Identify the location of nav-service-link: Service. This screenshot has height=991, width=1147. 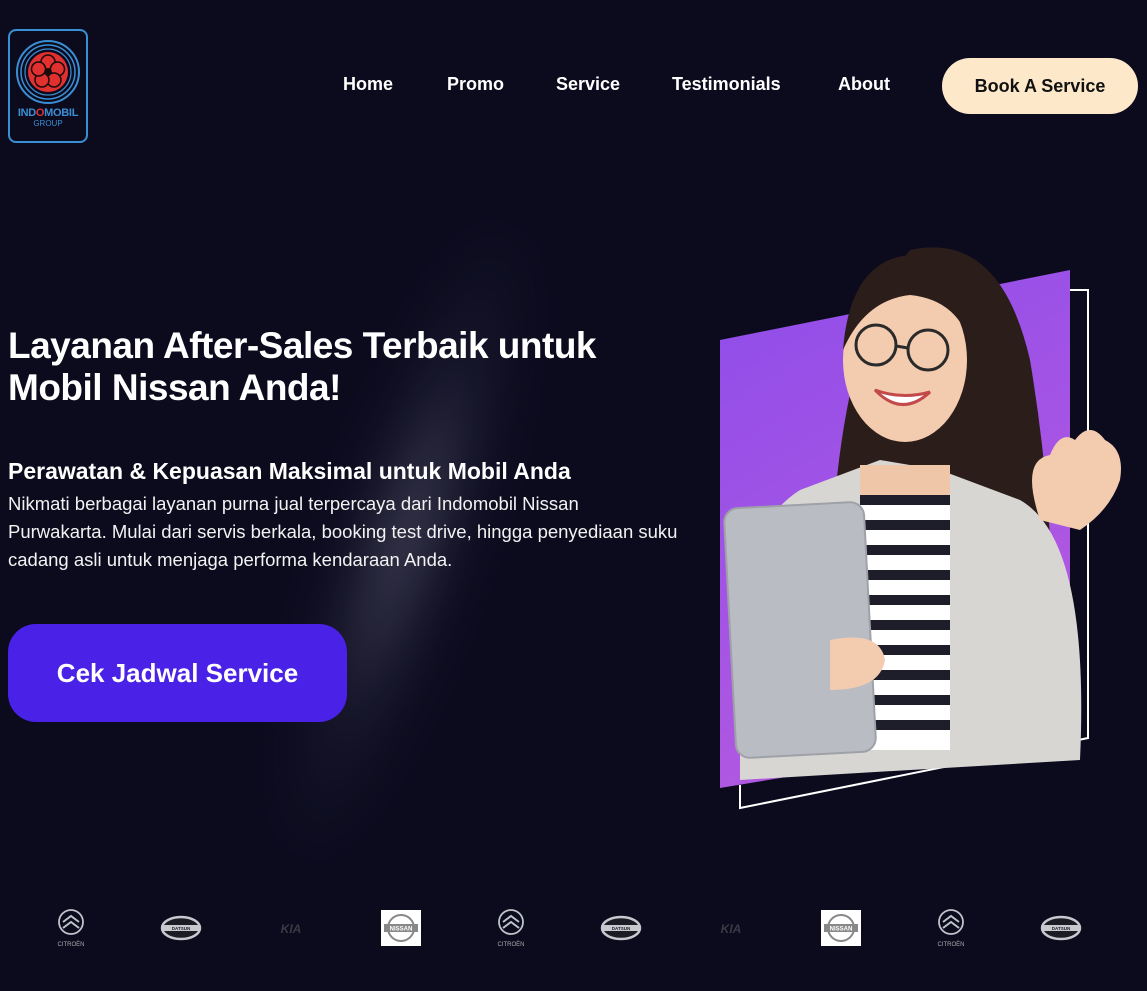
(588, 84).